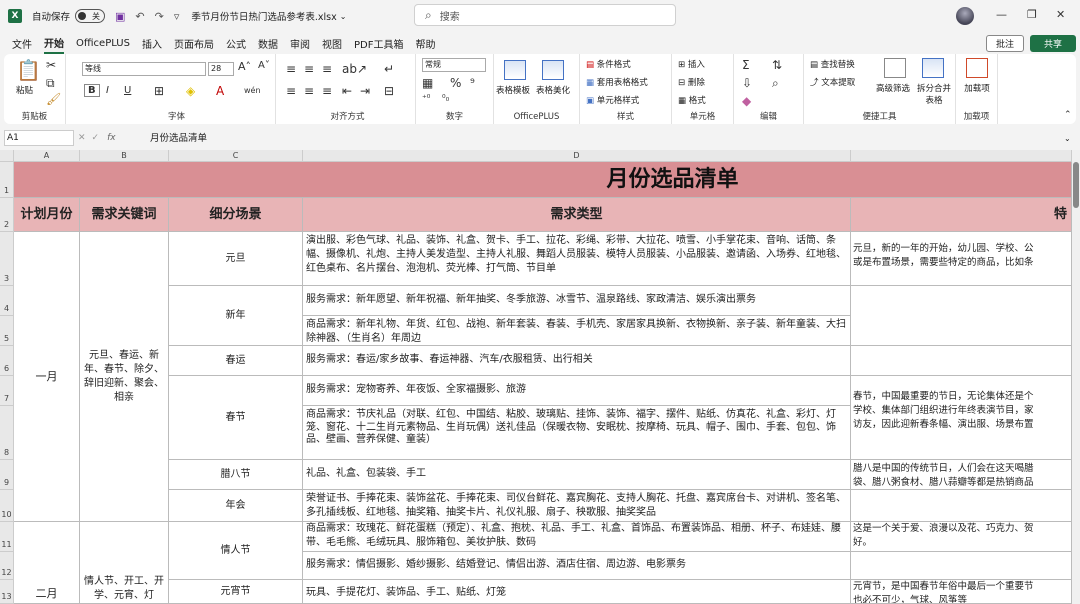  Describe the element at coordinates (7, 433) in the screenshot. I see `row-header-8: 8` at that location.